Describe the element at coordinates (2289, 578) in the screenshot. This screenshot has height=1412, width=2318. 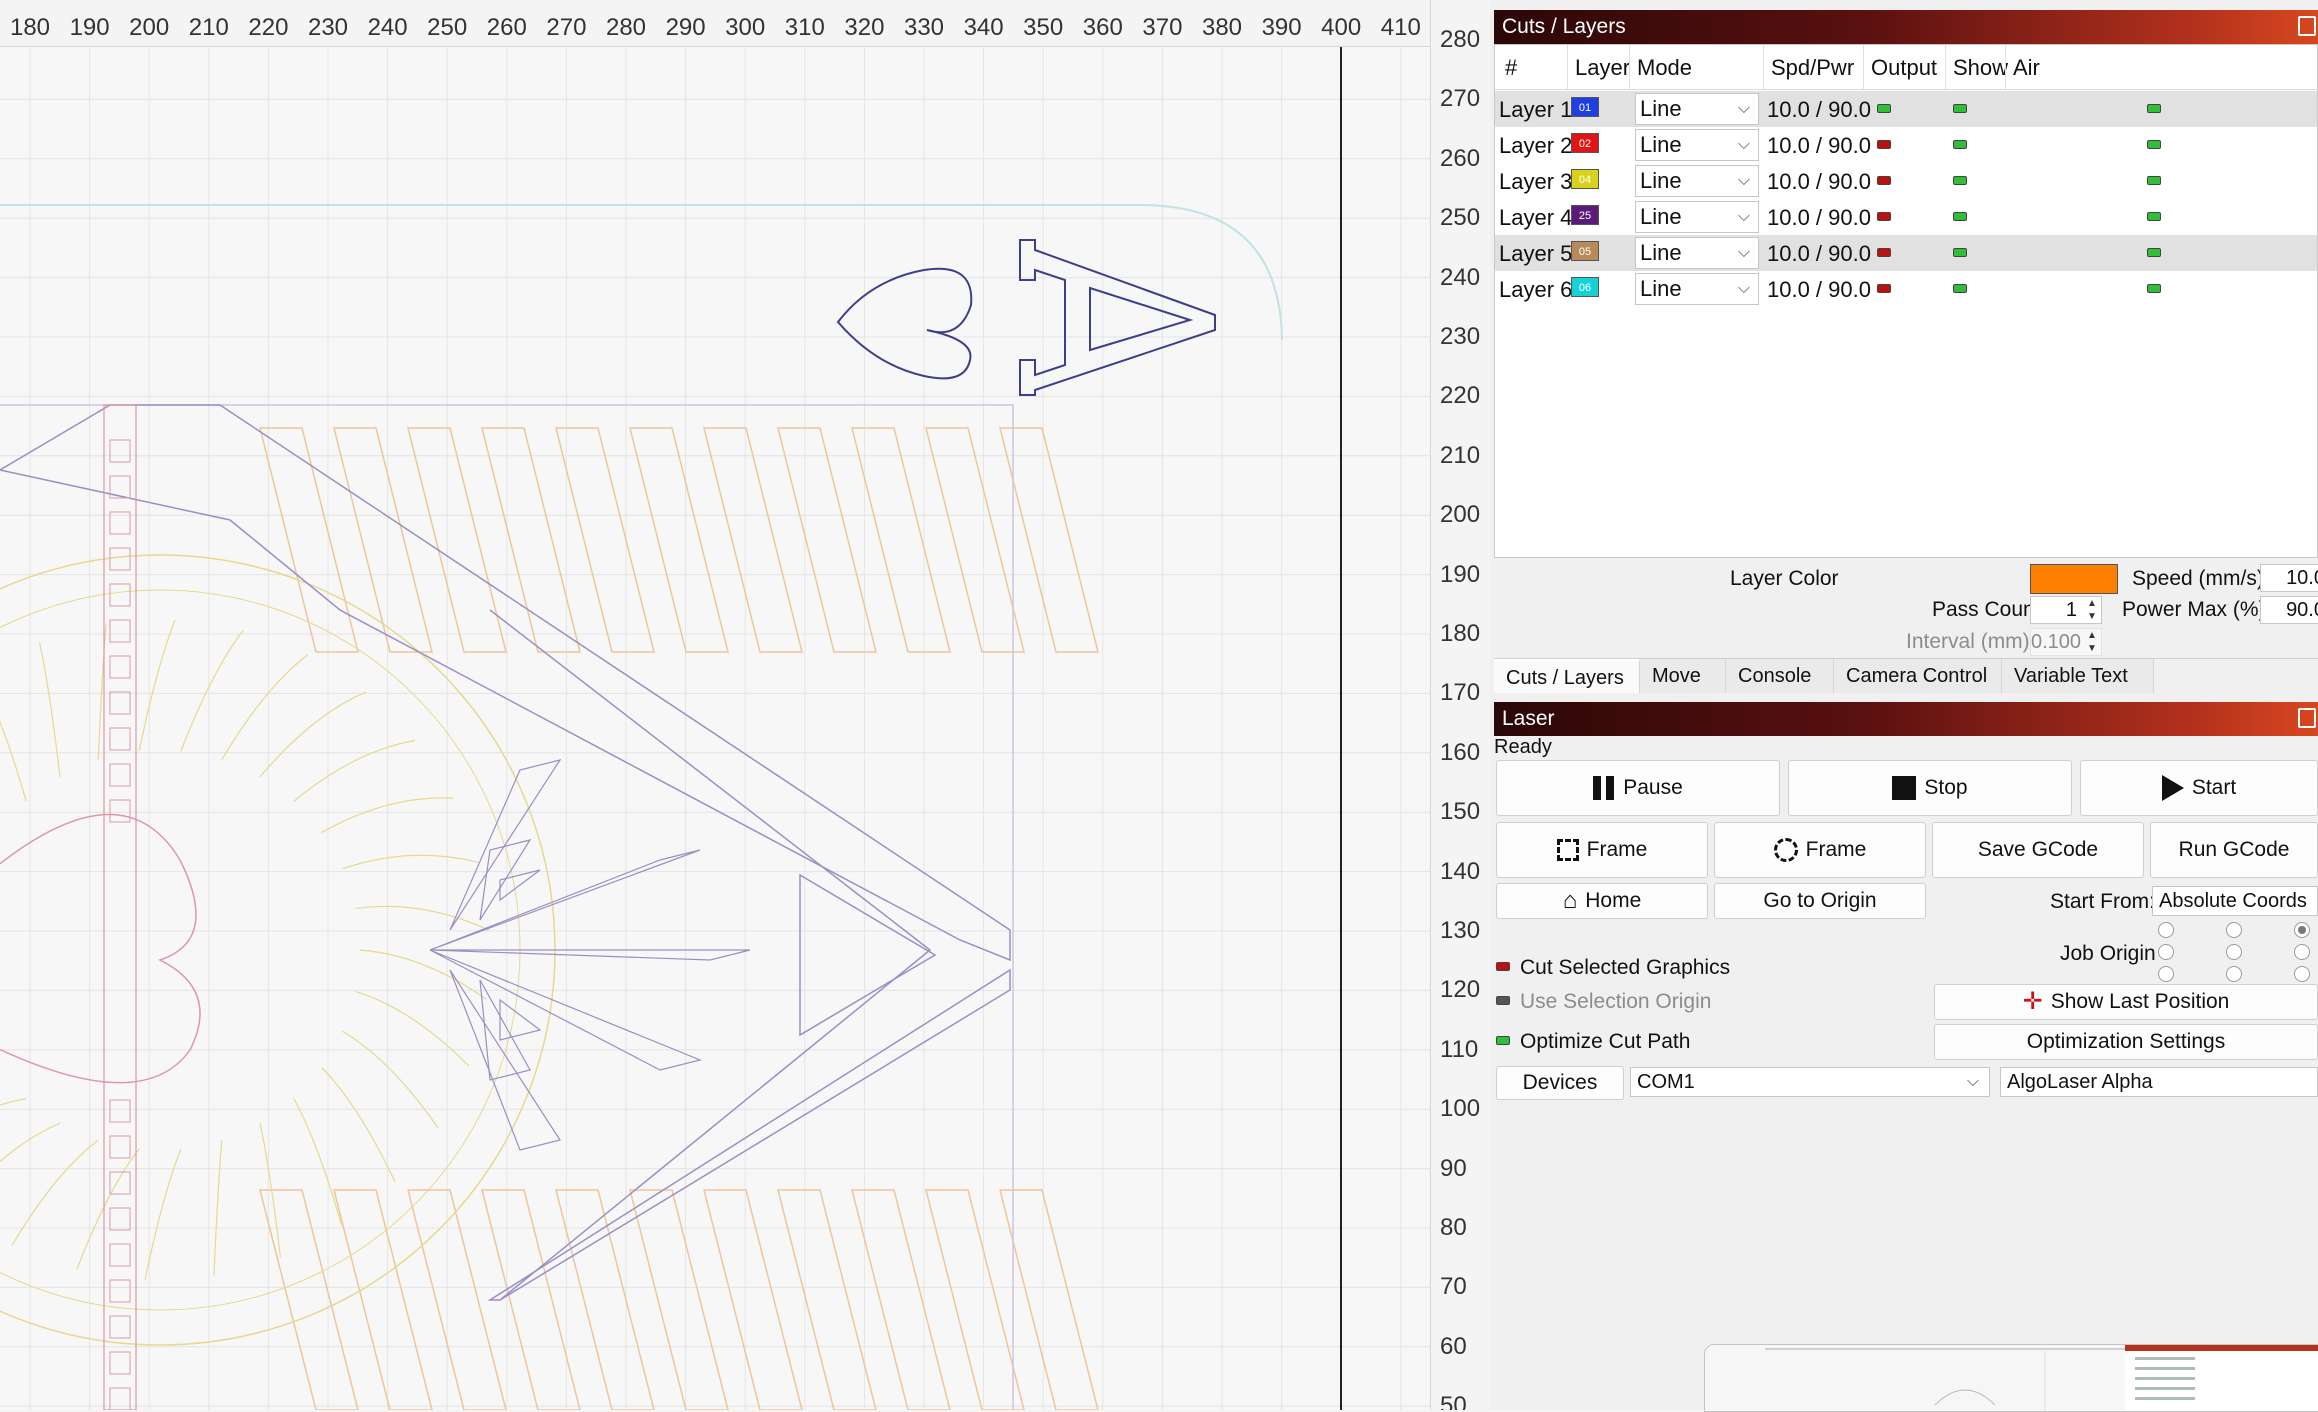
I see `speed-input: 10.0` at that location.